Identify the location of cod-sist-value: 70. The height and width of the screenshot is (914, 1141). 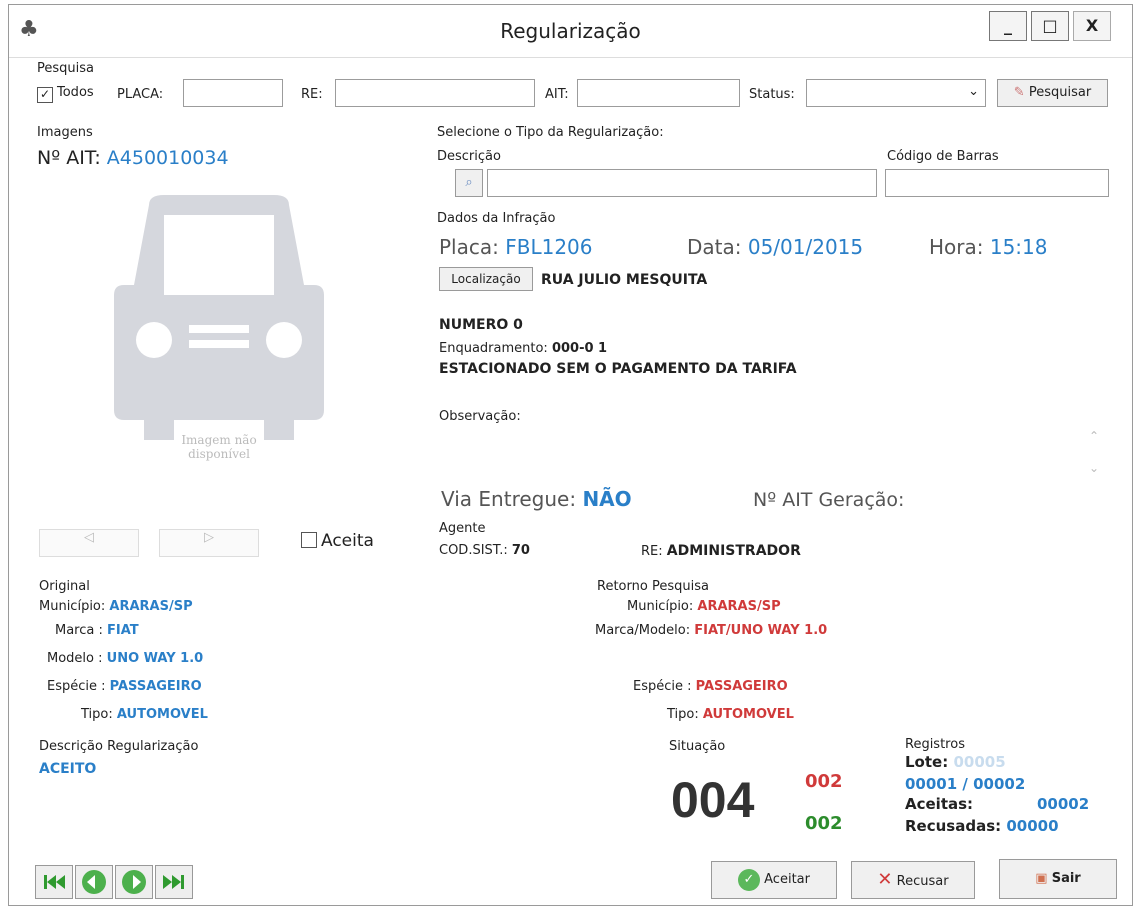
(520, 550).